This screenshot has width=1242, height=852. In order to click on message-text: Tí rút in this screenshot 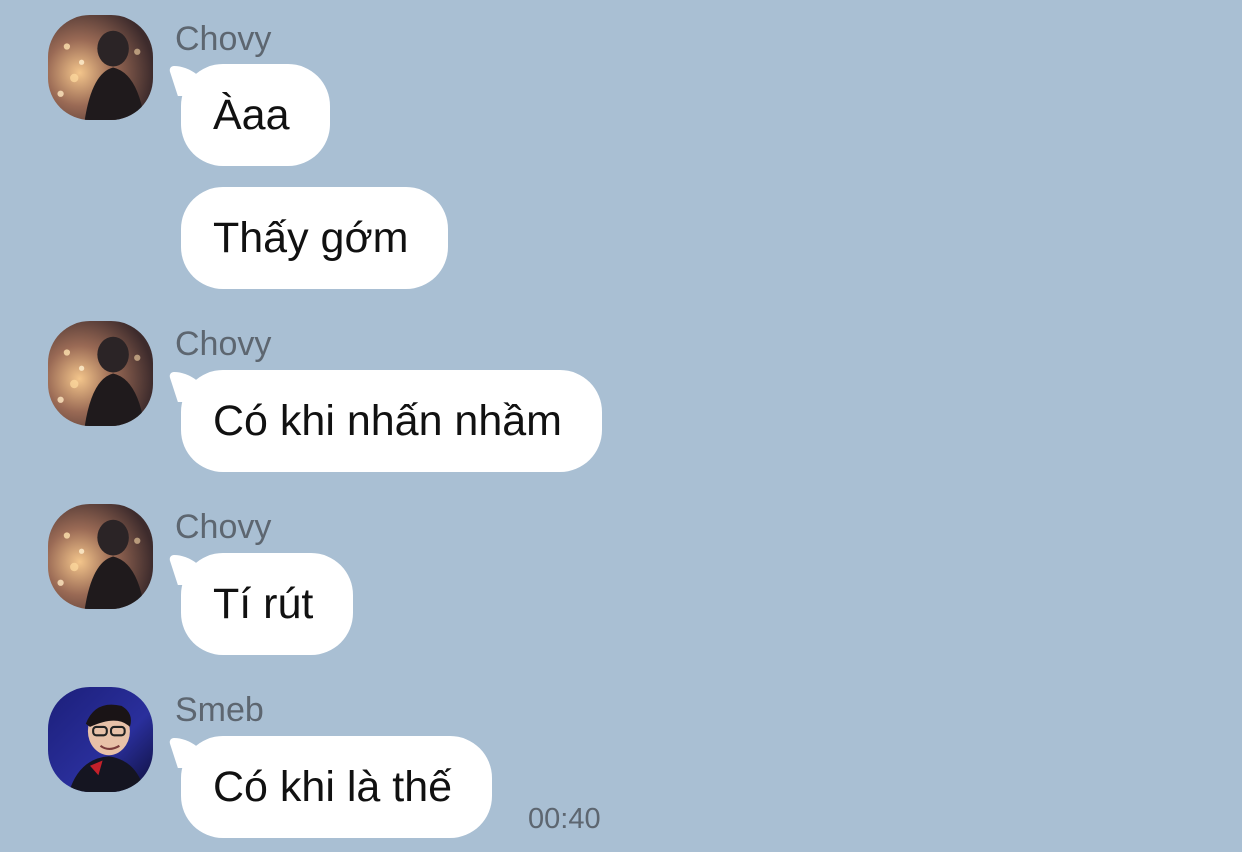, I will do `click(263, 603)`.